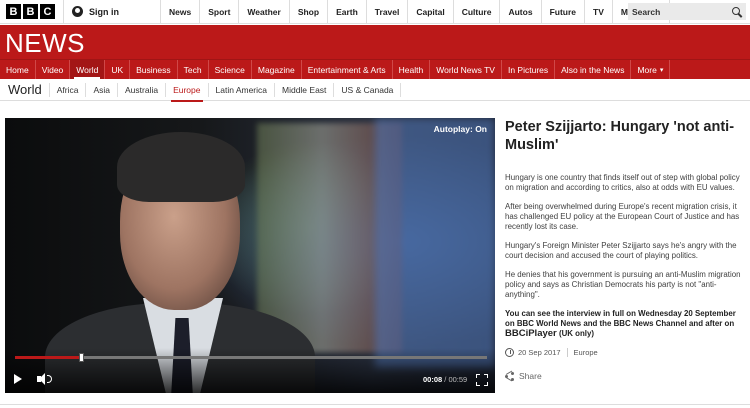 This screenshot has height=408, width=750. I want to click on play-icon, so click(18, 379).